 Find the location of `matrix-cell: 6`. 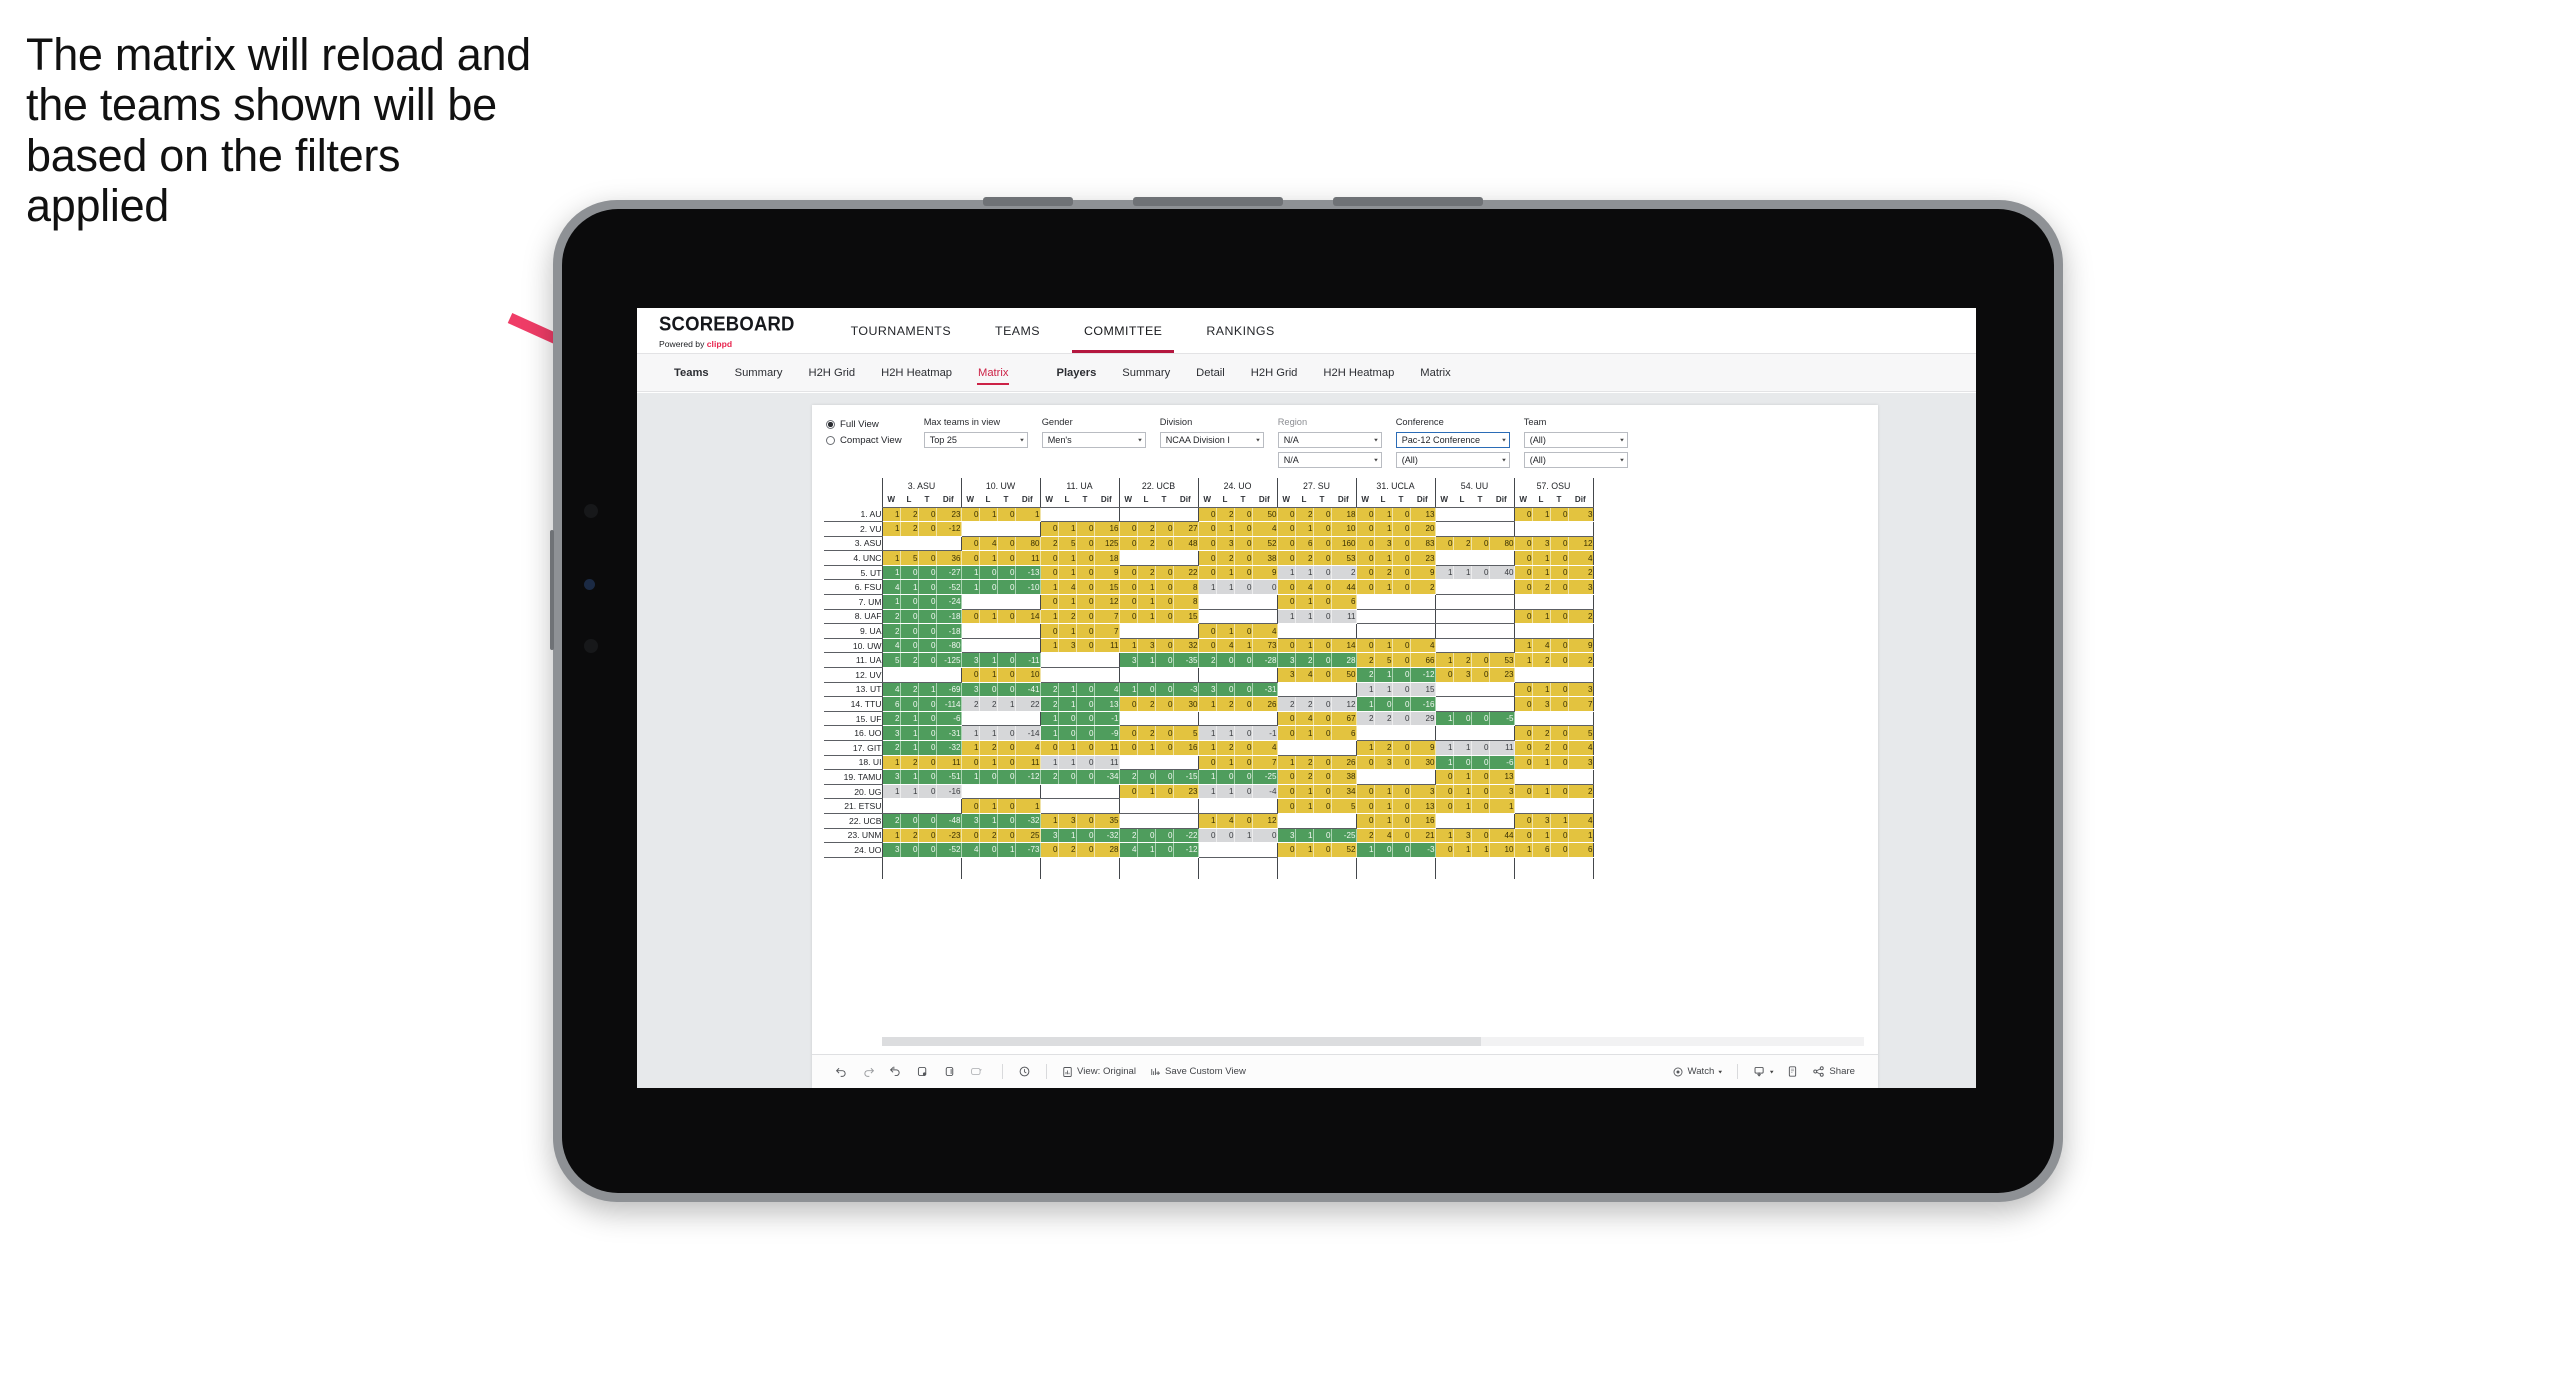

matrix-cell: 6 is located at coordinates (1304, 544).